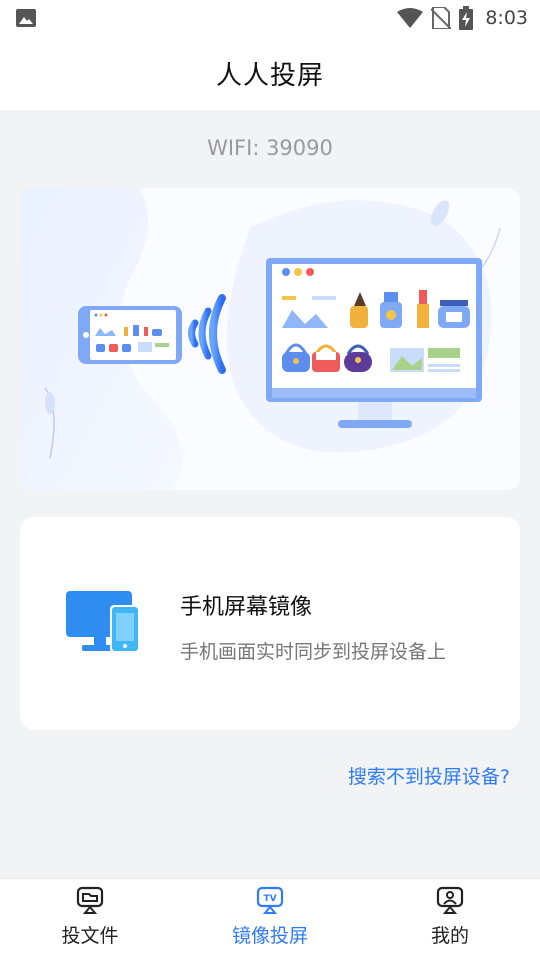  I want to click on nav-label-profile: 我的, so click(449, 936).